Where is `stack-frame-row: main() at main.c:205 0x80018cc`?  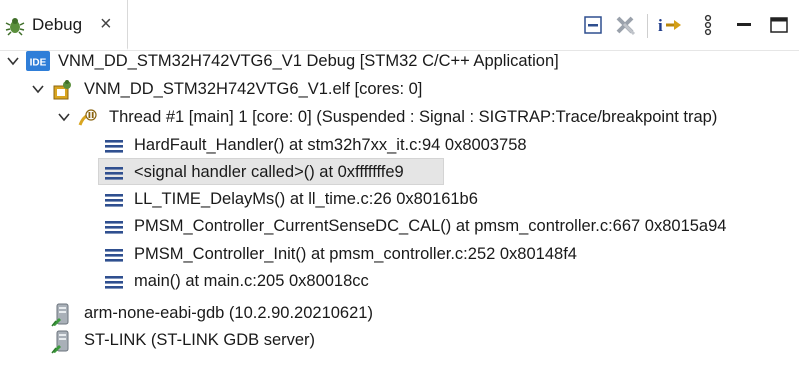 stack-frame-row: main() at main.c:205 0x80018cc is located at coordinates (399, 282).